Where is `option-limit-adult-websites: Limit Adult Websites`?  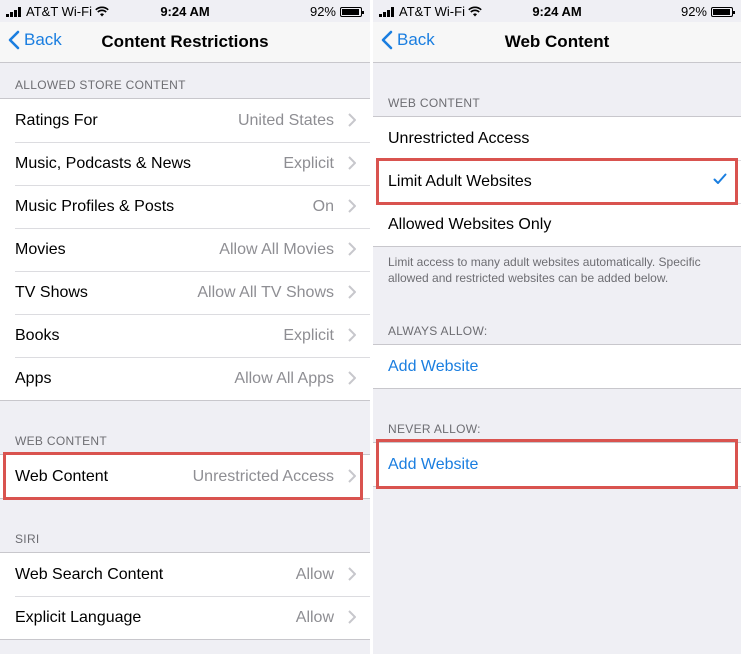 option-limit-adult-websites: Limit Adult Websites is located at coordinates (557, 181).